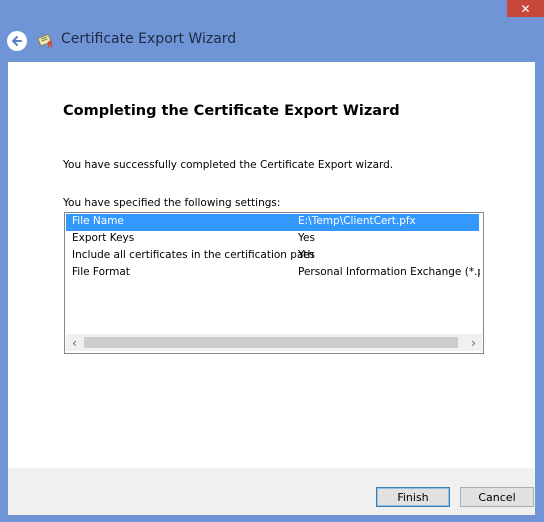  Describe the element at coordinates (413, 497) in the screenshot. I see `finish-button: Finish` at that location.